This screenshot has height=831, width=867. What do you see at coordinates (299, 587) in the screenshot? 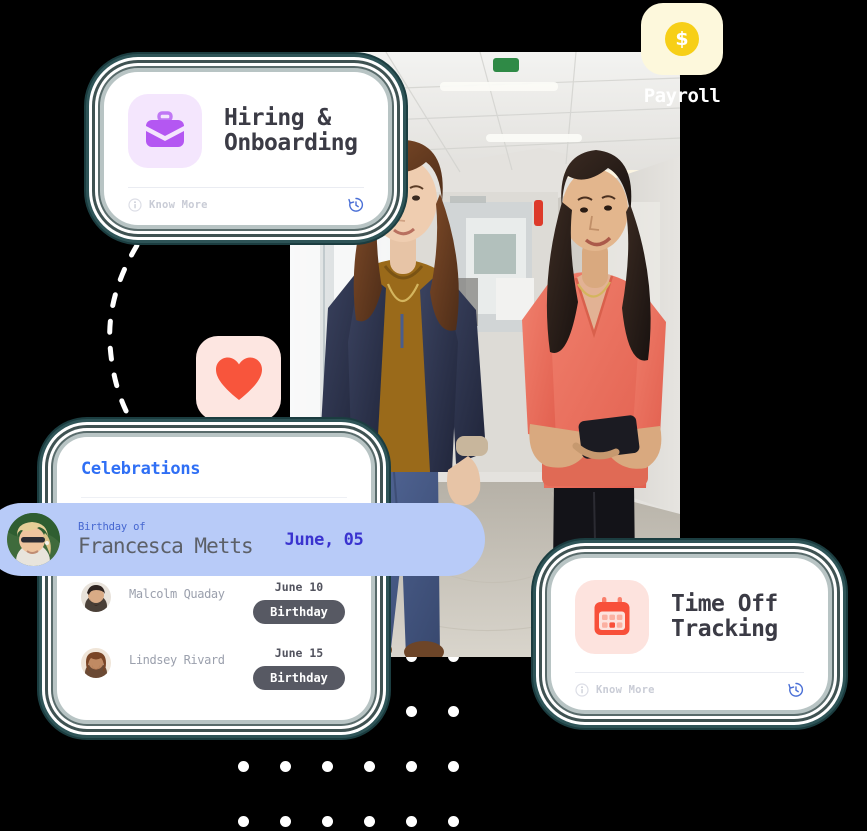
I see `celebration-date: June 10` at bounding box center [299, 587].